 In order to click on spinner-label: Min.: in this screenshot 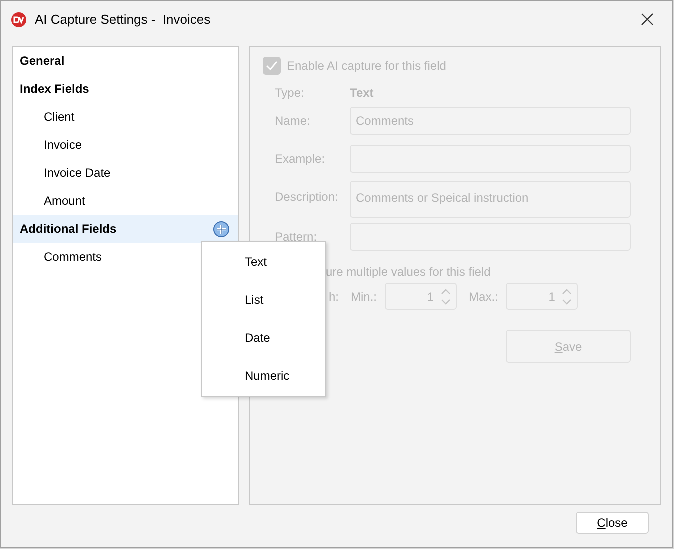, I will do `click(364, 297)`.